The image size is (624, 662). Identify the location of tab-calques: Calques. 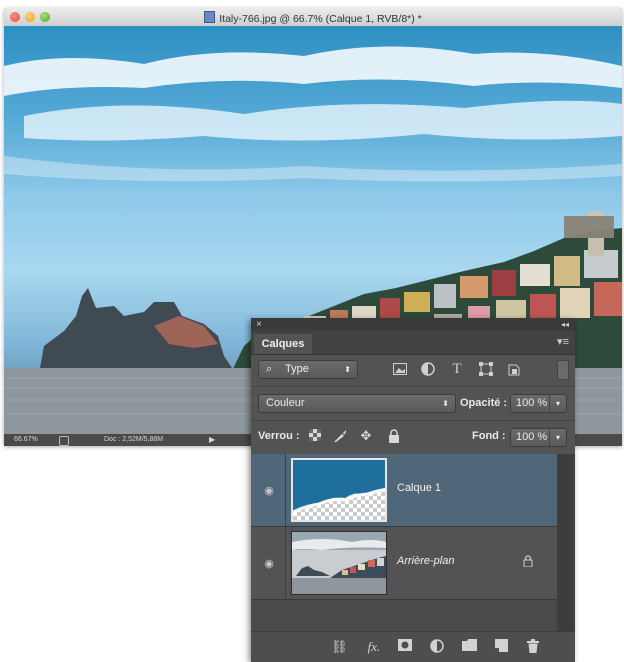
(283, 344).